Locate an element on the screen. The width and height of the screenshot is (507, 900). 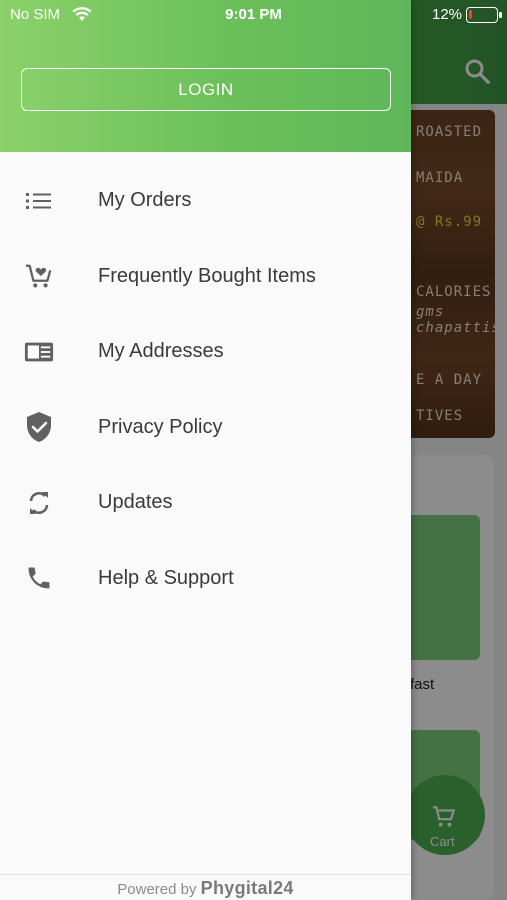
menu-item-label: My Orders is located at coordinates (145, 200).